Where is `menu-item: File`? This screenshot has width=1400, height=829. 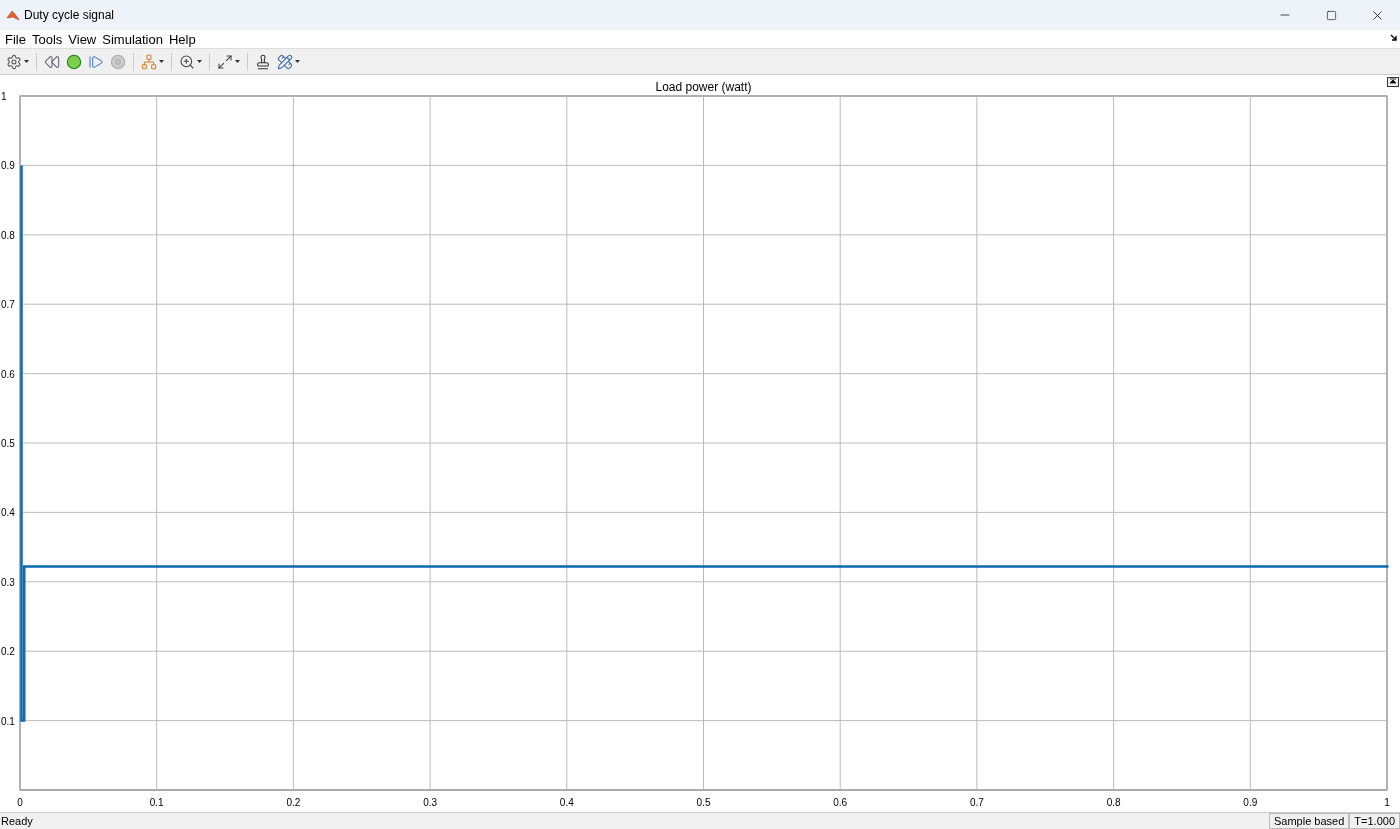
menu-item: File is located at coordinates (15, 39).